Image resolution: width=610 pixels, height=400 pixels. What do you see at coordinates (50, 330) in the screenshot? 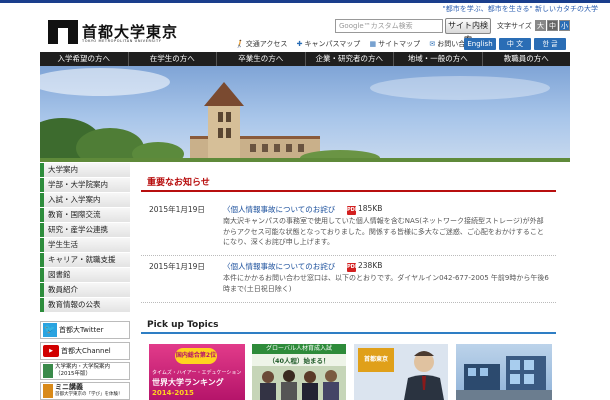
I see `twitter-icon: 🐦` at bounding box center [50, 330].